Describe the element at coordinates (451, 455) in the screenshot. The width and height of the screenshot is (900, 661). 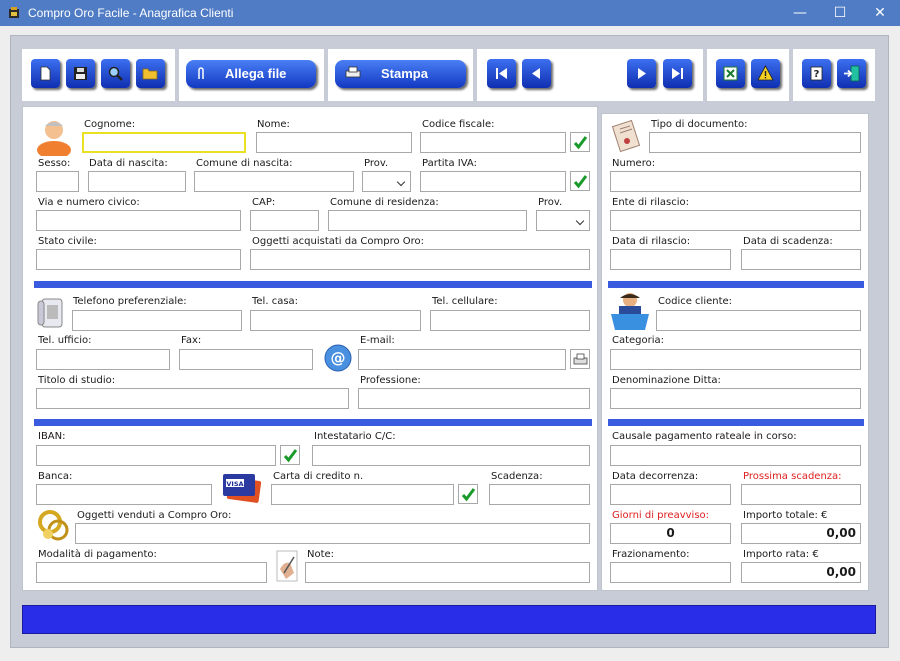
I see `intestatario-input` at that location.